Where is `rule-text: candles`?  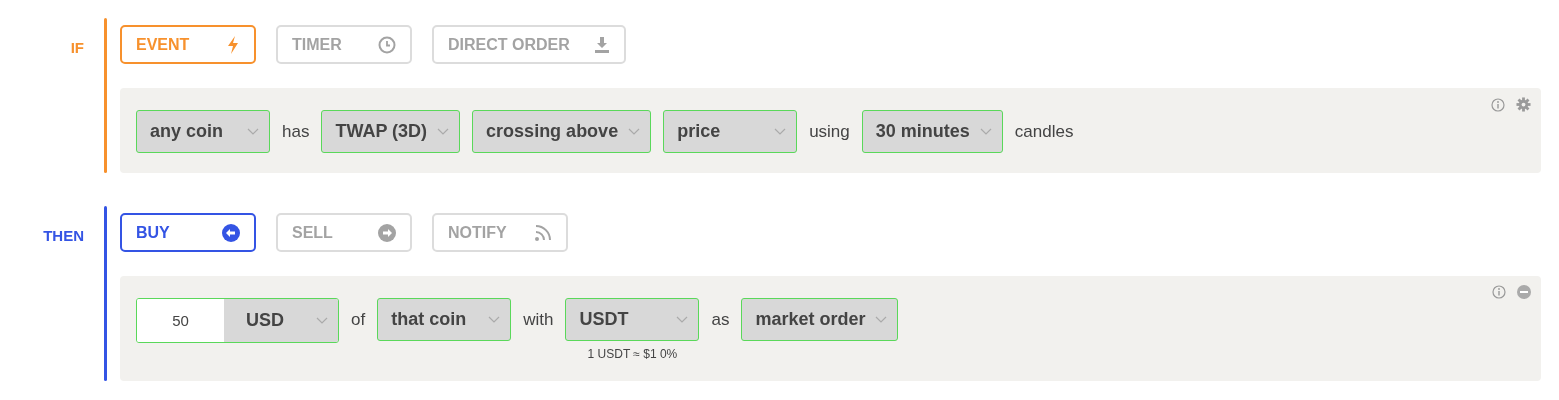
rule-text: candles is located at coordinates (1044, 132).